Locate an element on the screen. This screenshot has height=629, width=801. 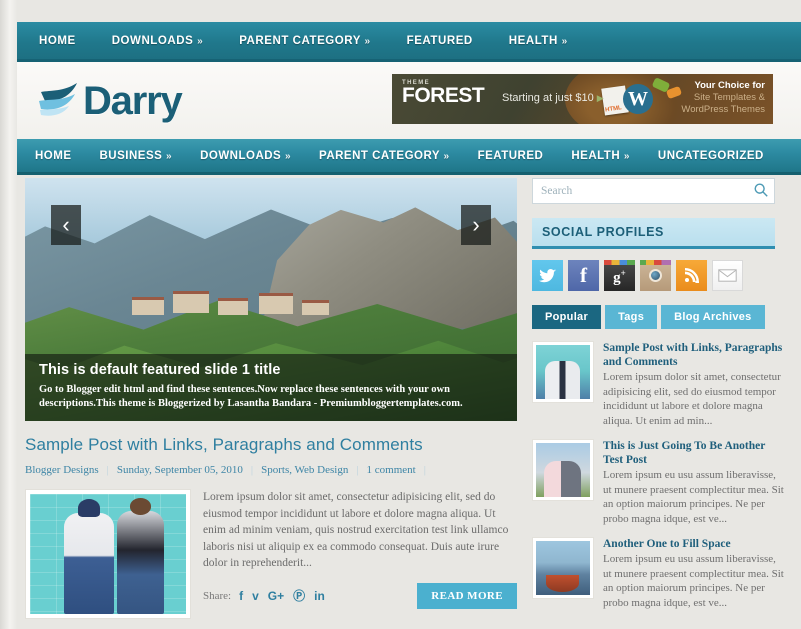
tab-popular: Popular is located at coordinates (567, 317).